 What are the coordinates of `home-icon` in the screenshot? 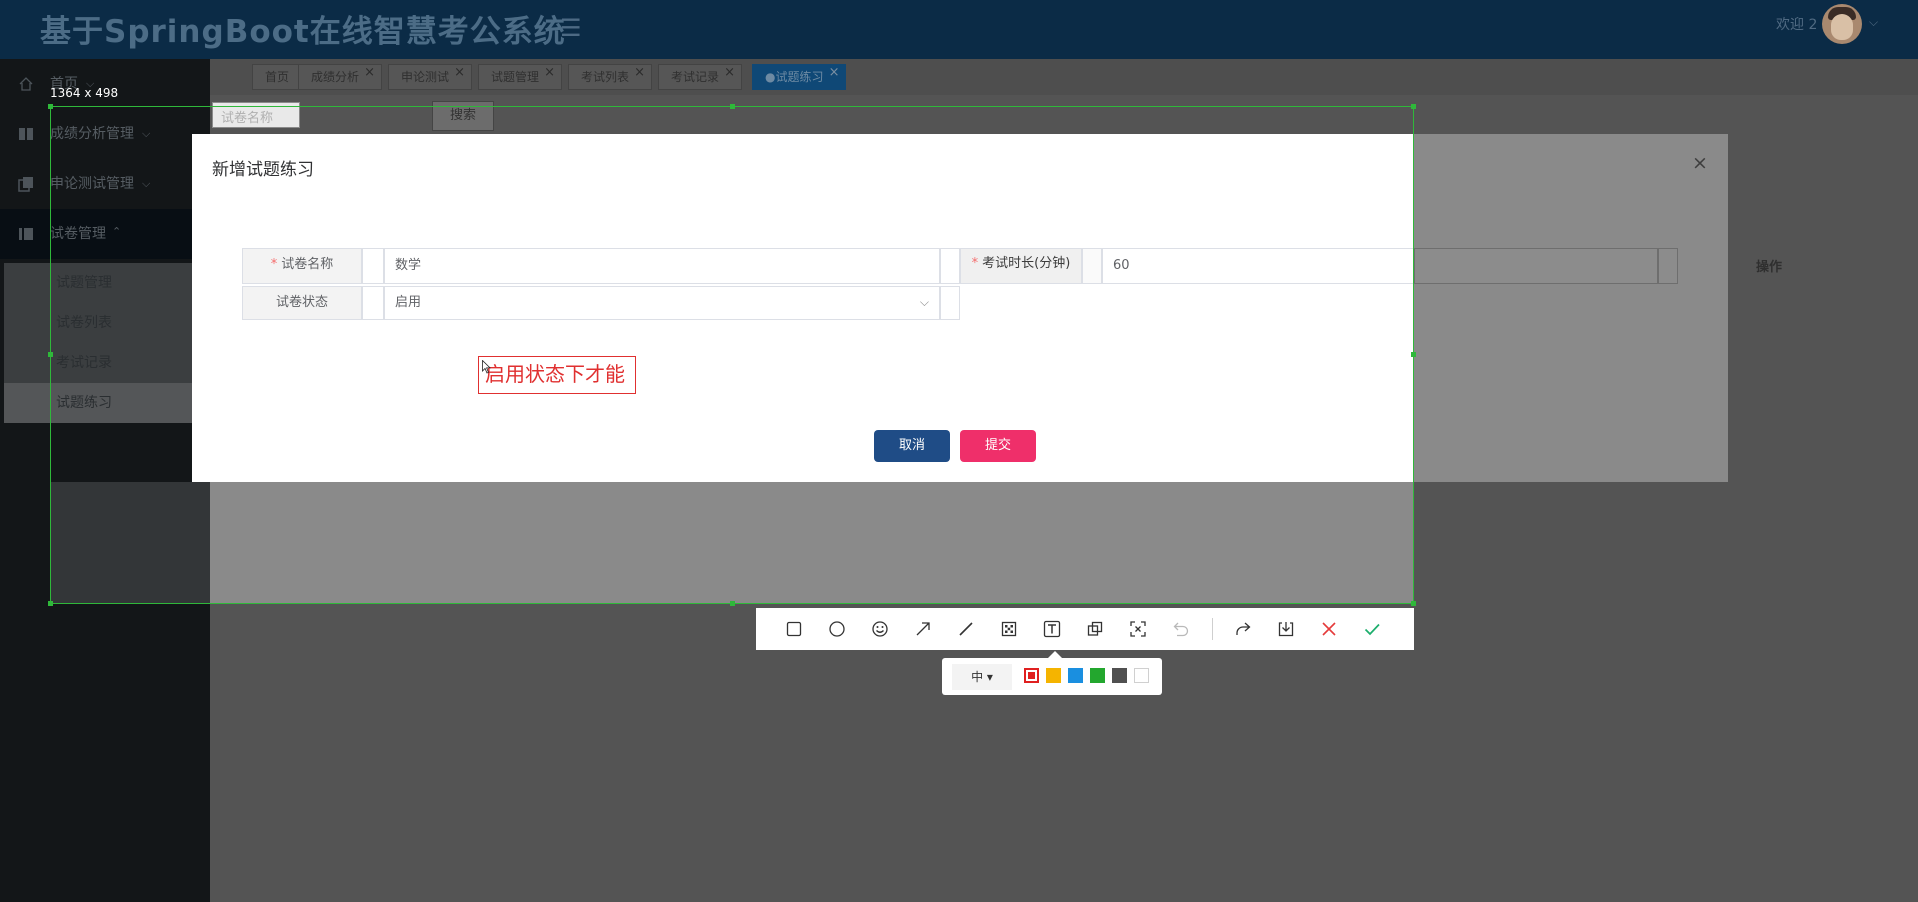 It's located at (26, 84).